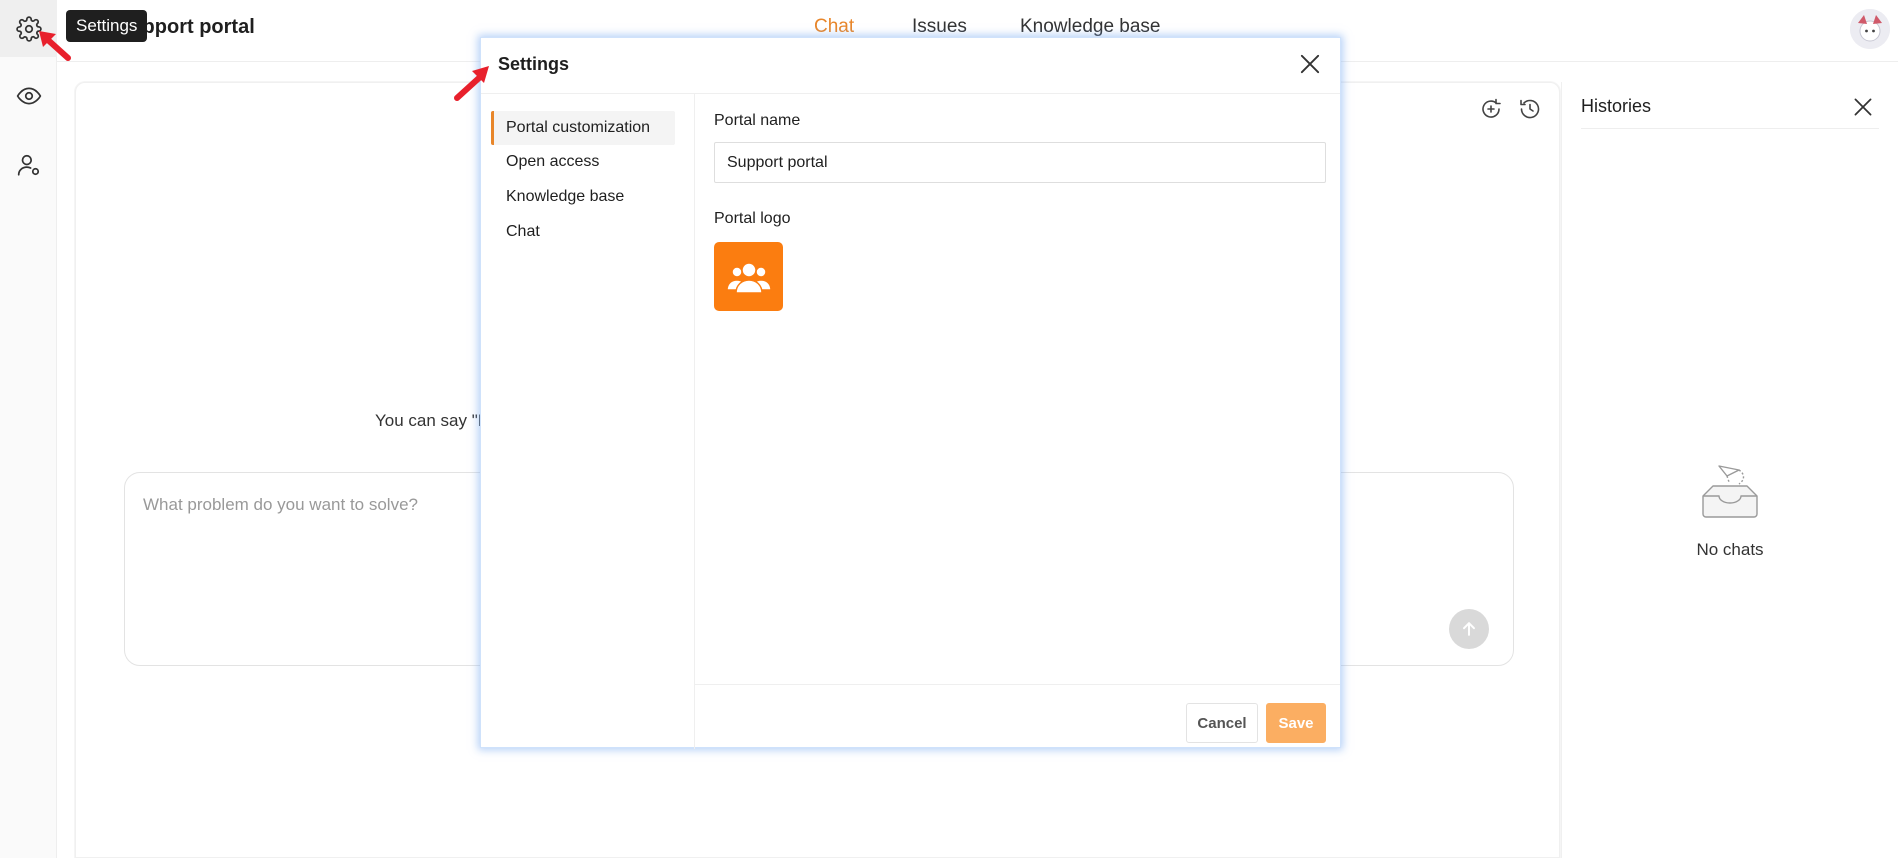 The image size is (1898, 858). I want to click on left-rail, so click(28, 429).